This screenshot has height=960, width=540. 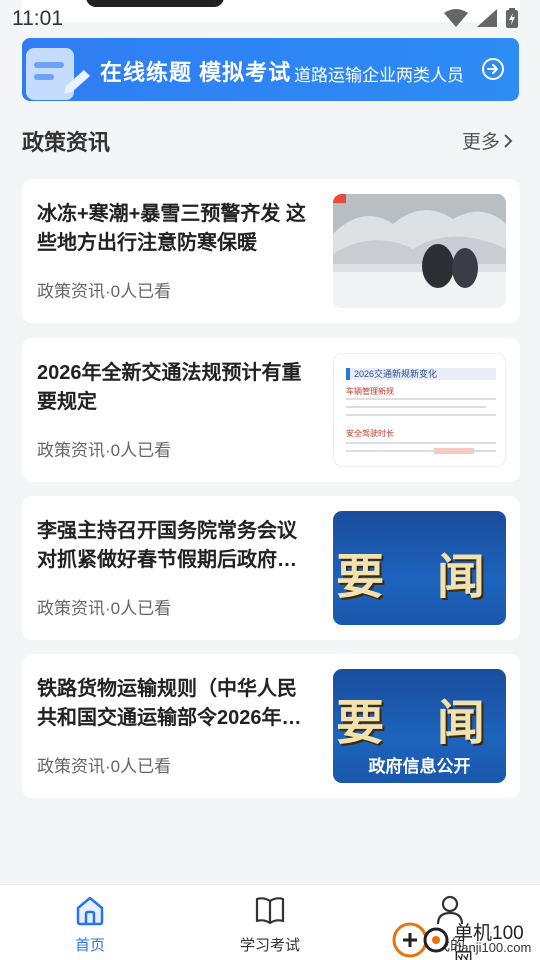 I want to click on news-card: 冰冻+寒潮+暴雪三预警齐发 这些地方出行注意防寒保暖 政策资讯·0人已看, so click(x=271, y=251).